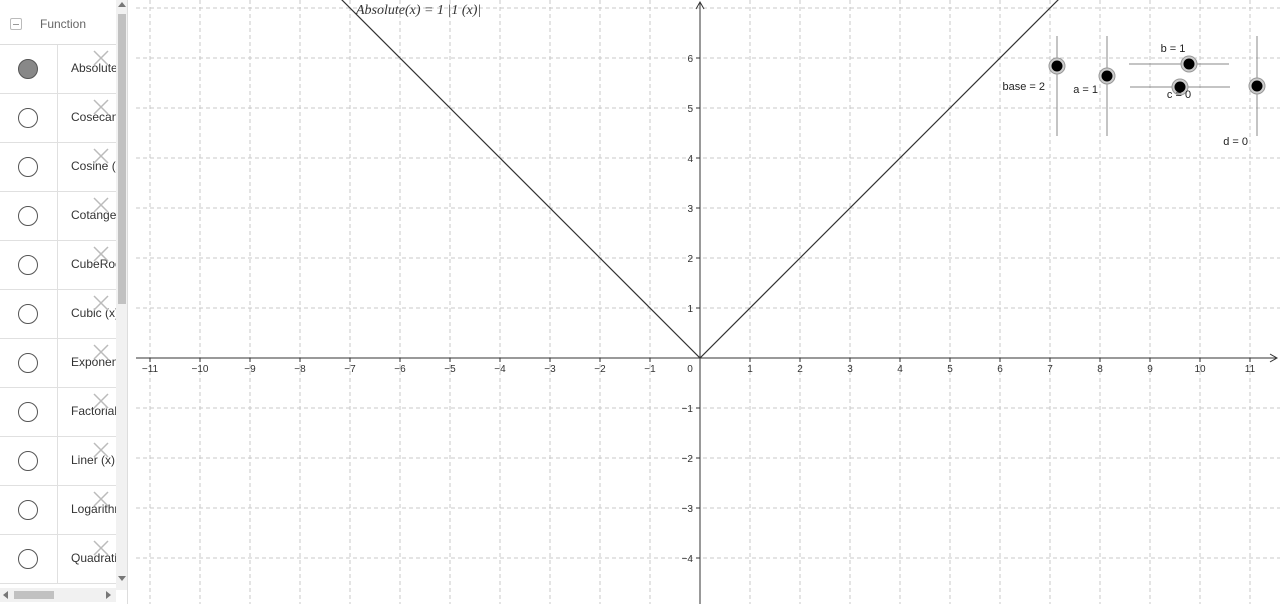  Describe the element at coordinates (1050, 369) in the screenshot. I see `x-tick-label: 7` at that location.